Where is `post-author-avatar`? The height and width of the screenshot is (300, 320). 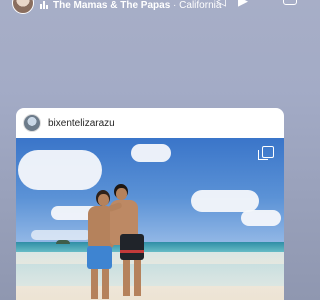 post-author-avatar is located at coordinates (32, 123).